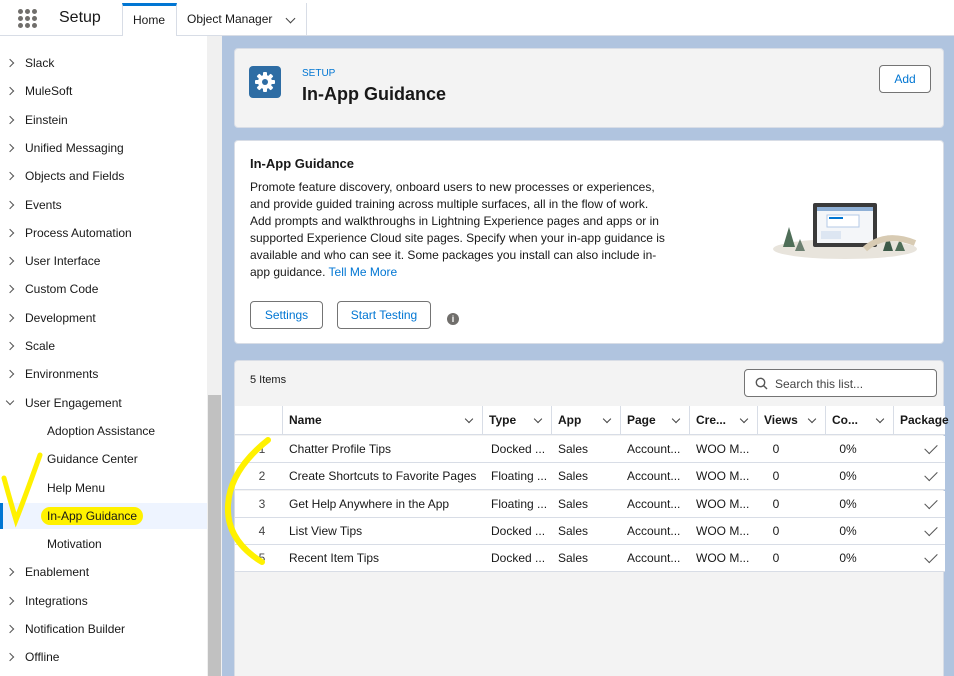 This screenshot has width=954, height=676. Describe the element at coordinates (46, 119) in the screenshot. I see `sidebar-item-label: Einstein` at that location.